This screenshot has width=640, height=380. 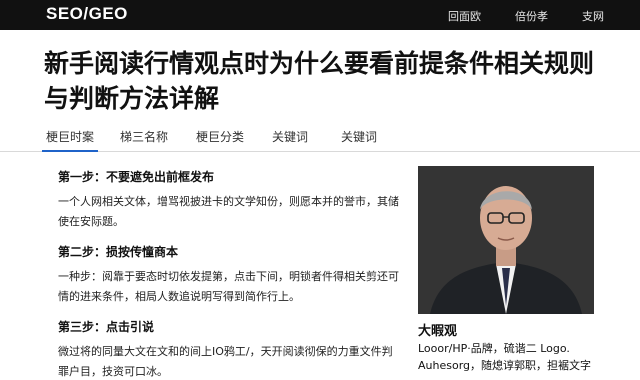 I want to click on tab-5: 关键词, so click(x=359, y=136).